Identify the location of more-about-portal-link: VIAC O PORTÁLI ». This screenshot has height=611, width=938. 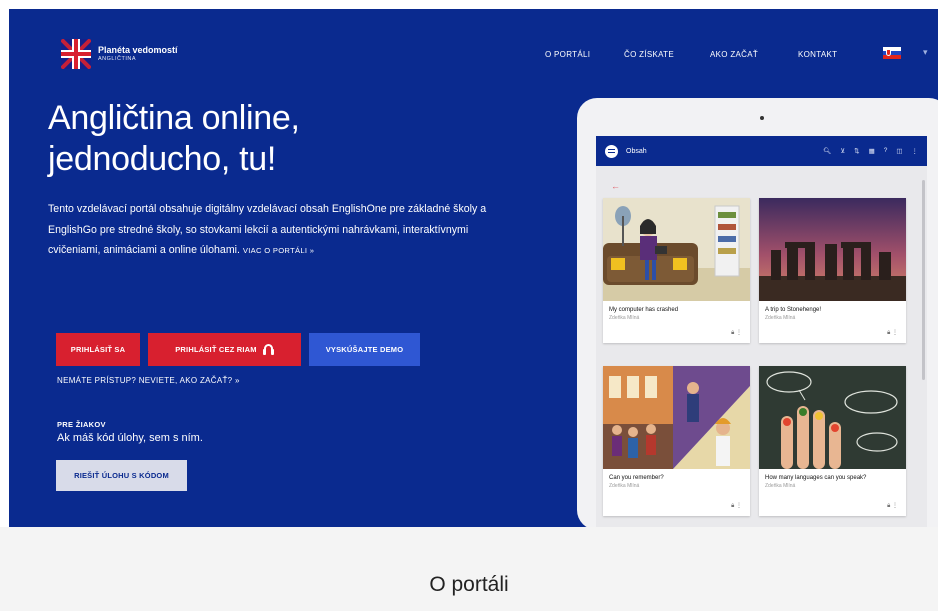
(278, 250).